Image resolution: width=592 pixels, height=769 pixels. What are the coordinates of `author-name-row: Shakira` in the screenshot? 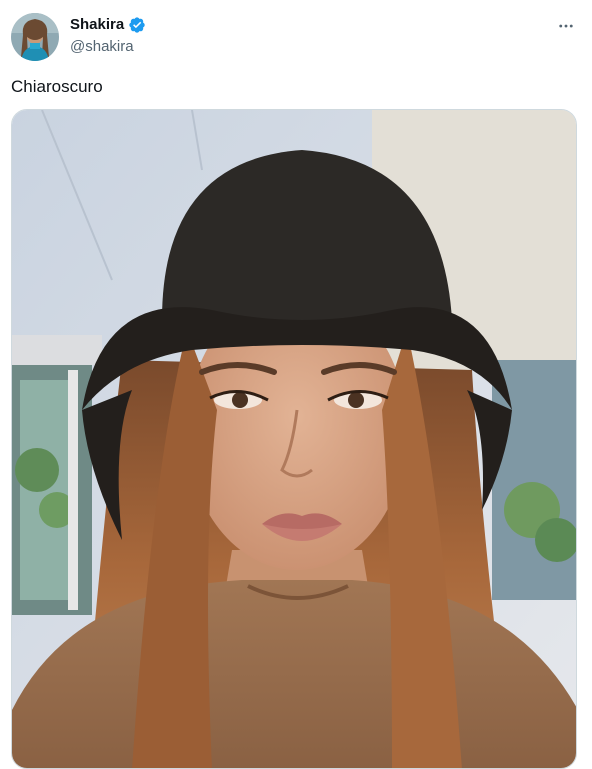 It's located at (108, 25).